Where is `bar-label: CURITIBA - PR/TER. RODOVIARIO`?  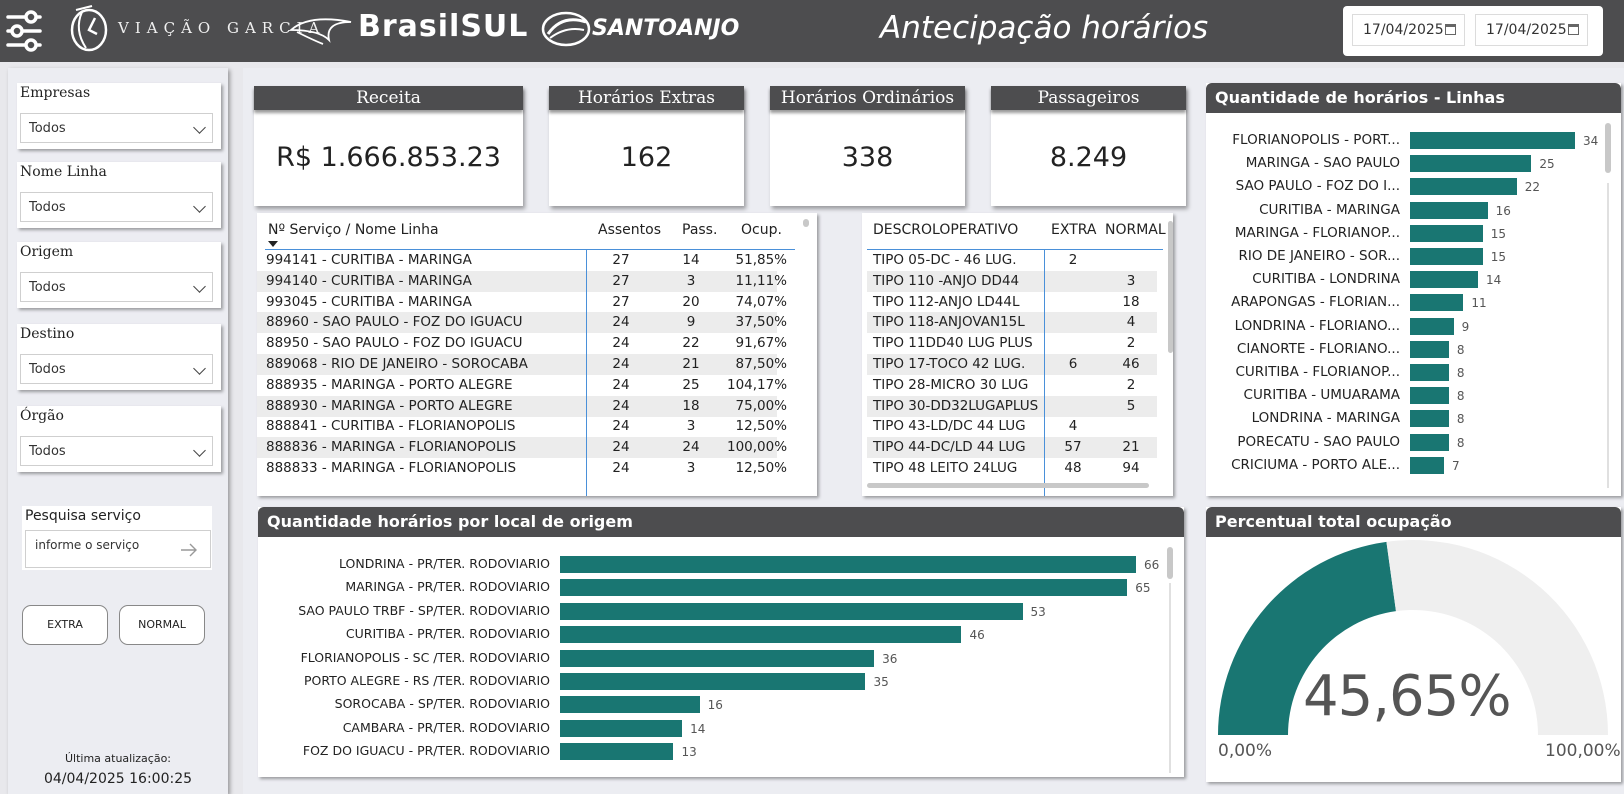
bar-label: CURITIBA - PR/TER. RODOVIARIO is located at coordinates (447, 634).